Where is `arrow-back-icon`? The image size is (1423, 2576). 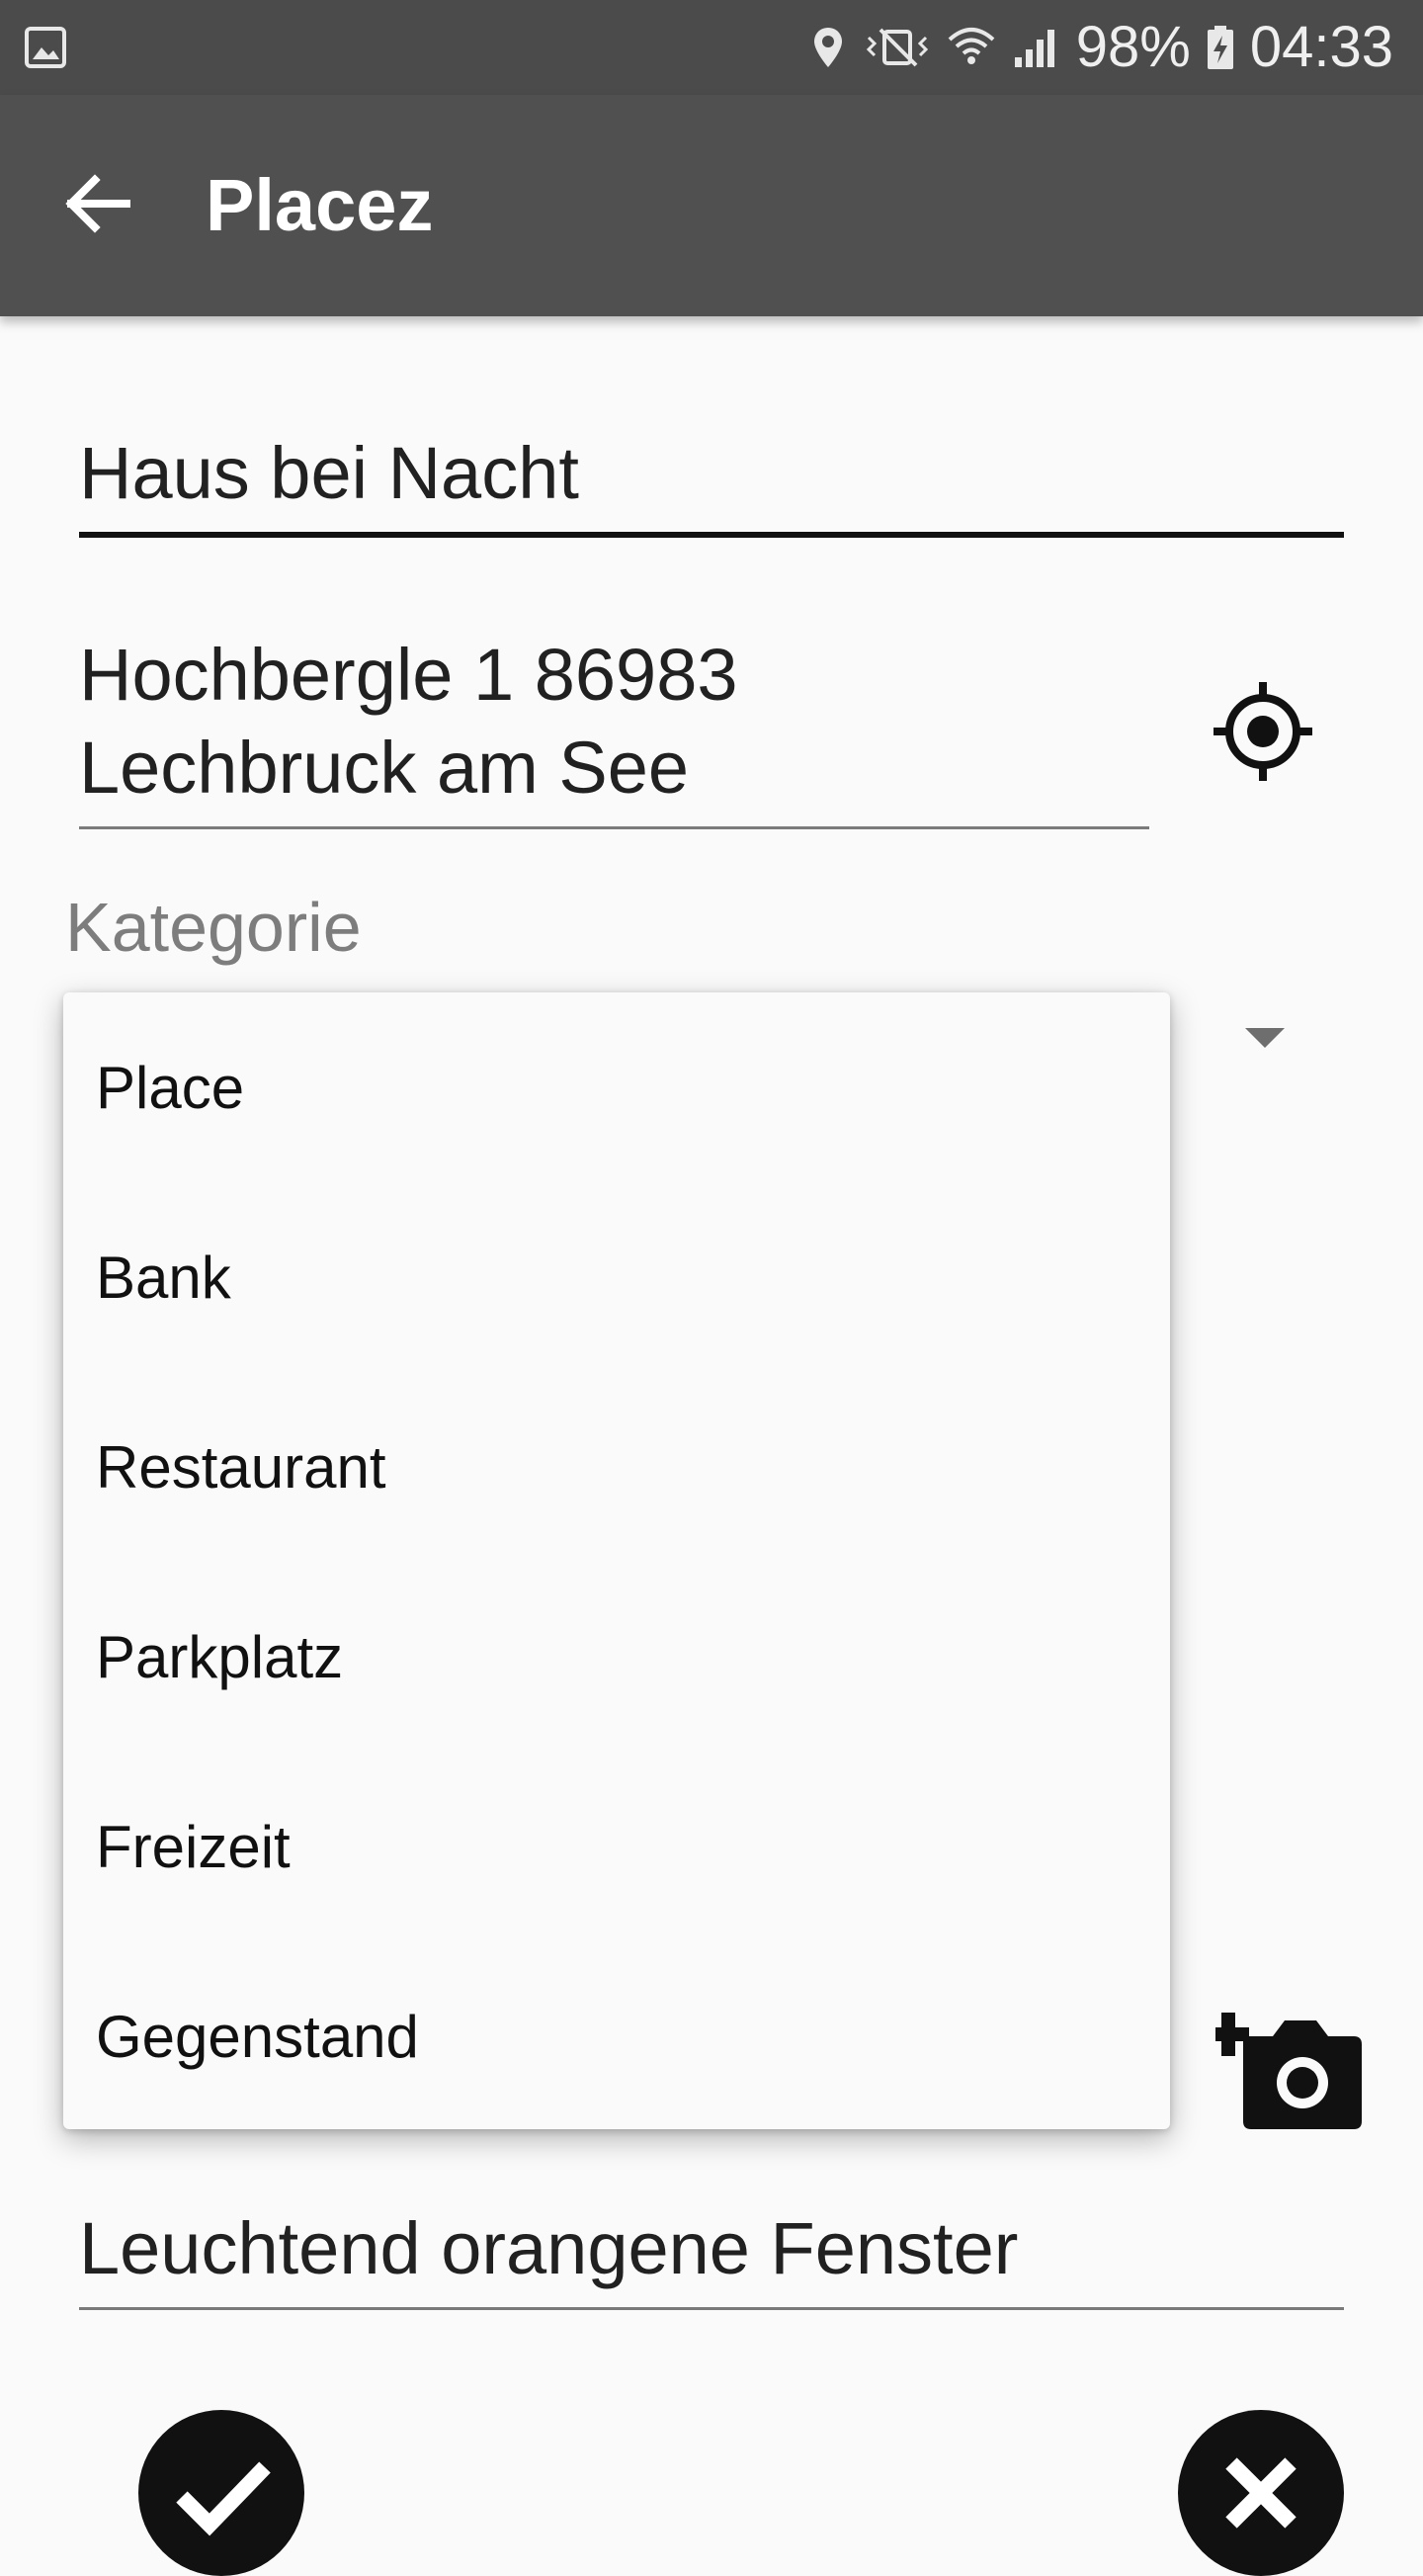 arrow-back-icon is located at coordinates (97, 203).